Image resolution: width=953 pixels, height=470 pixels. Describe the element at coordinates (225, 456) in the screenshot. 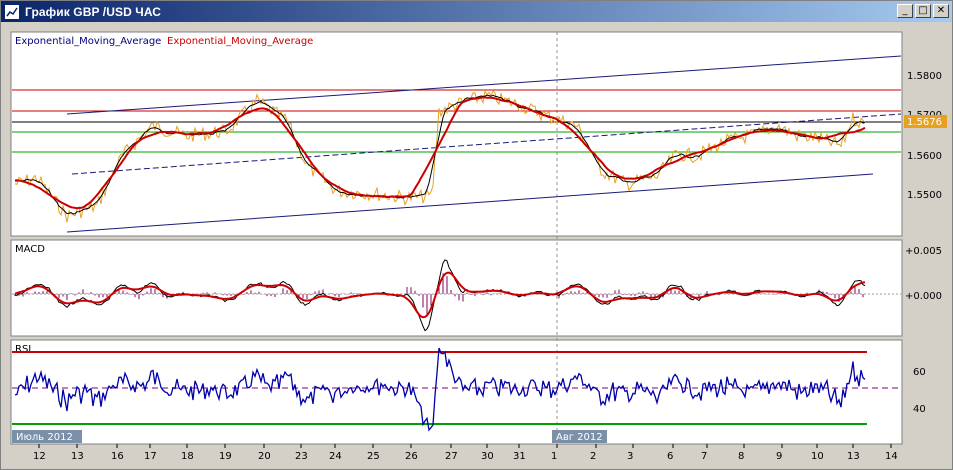

I see `date-tick-label: 19` at that location.